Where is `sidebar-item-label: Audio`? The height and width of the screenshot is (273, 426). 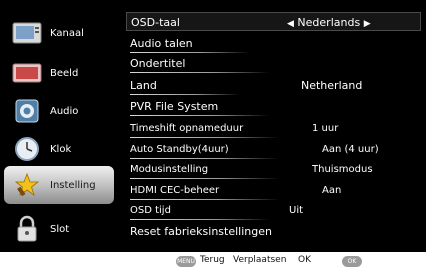 sidebar-item-label: Audio is located at coordinates (64, 111).